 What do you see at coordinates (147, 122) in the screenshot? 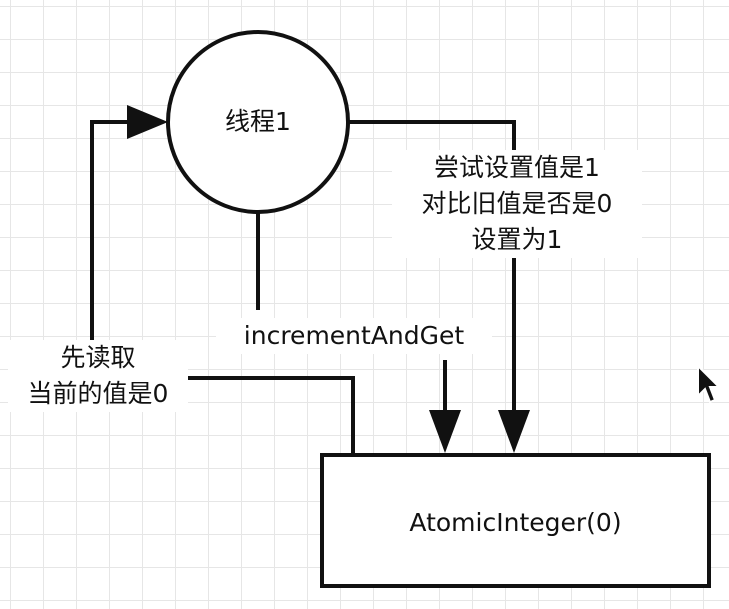
I see `edge-read-arrowhead` at bounding box center [147, 122].